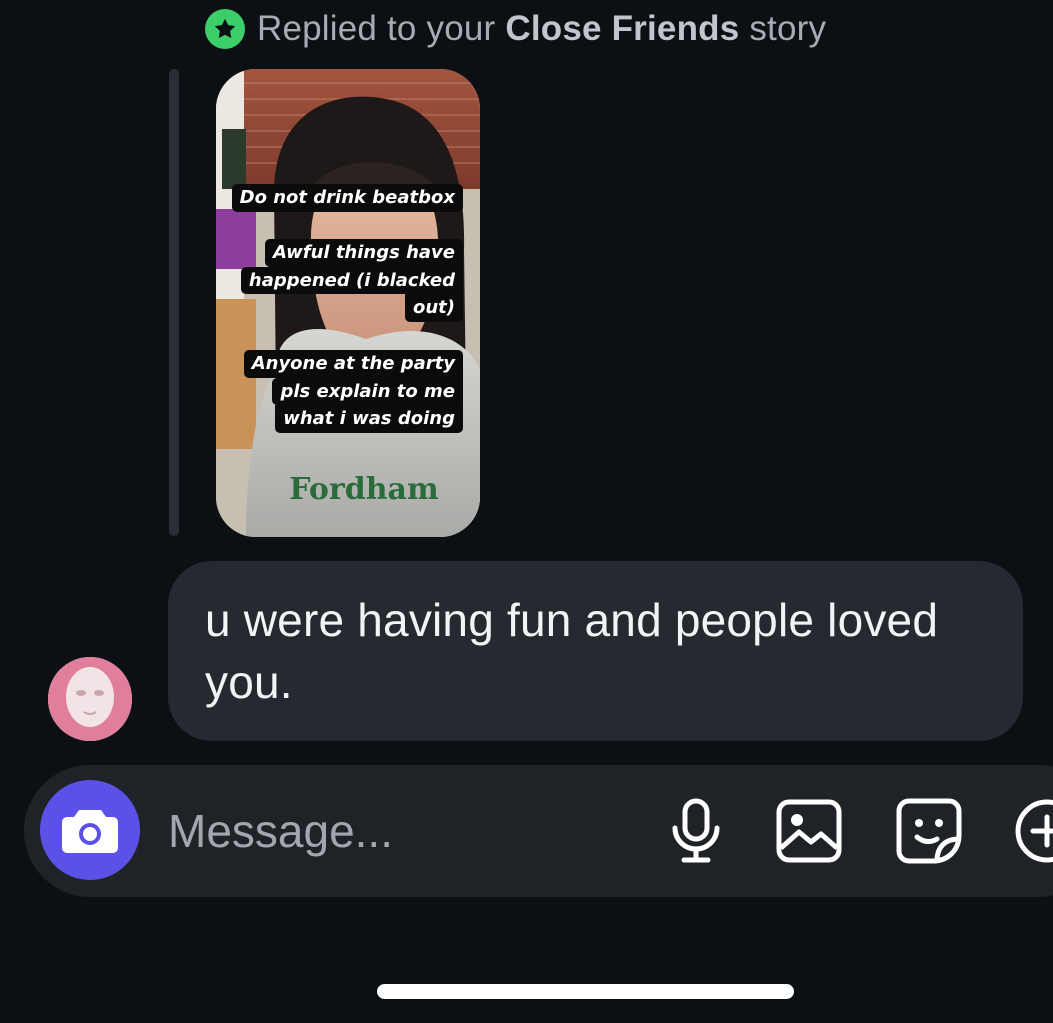  I want to click on svg-text: Fordham, so click(364, 489).